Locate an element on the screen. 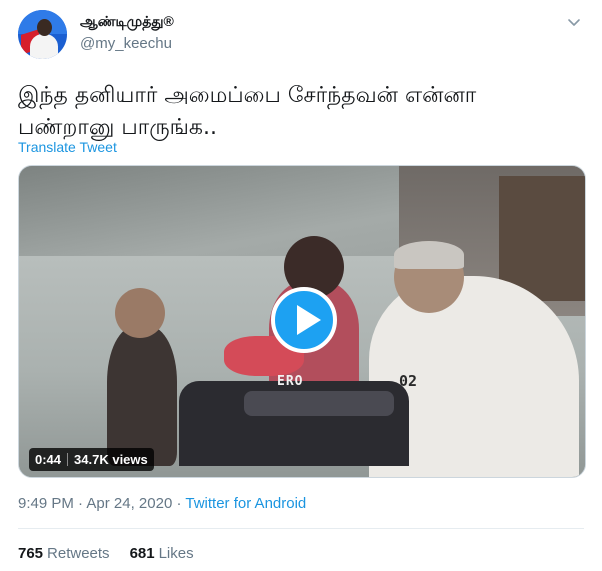 The image size is (602, 571). likes-label: Likes is located at coordinates (176, 553).